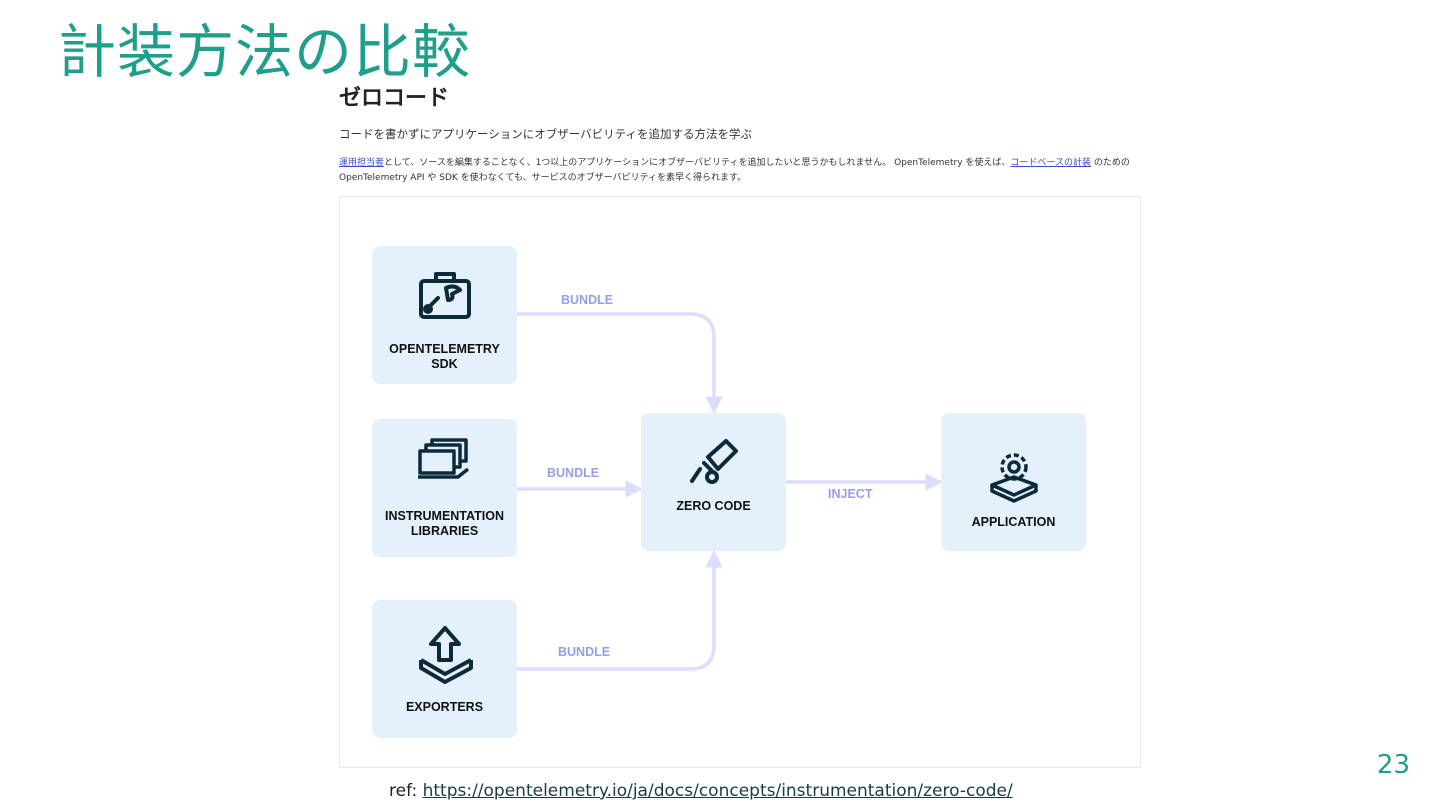 Image resolution: width=1440 pixels, height=810 pixels. I want to click on toolbox-wrench-icon, so click(444, 295).